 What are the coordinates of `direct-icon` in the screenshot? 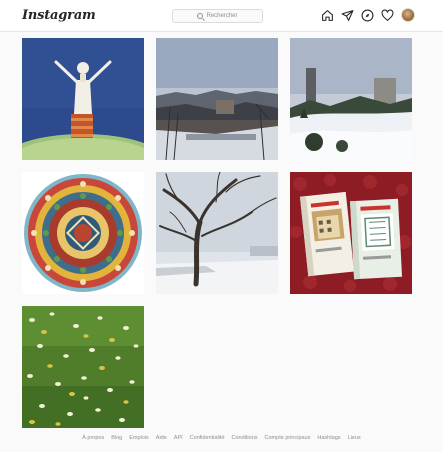 It's located at (347, 15).